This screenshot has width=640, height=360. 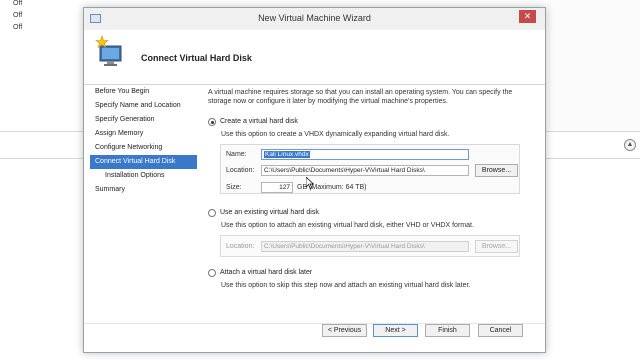 I want to click on nav-item-networking: Configure Networking, so click(x=143, y=148).